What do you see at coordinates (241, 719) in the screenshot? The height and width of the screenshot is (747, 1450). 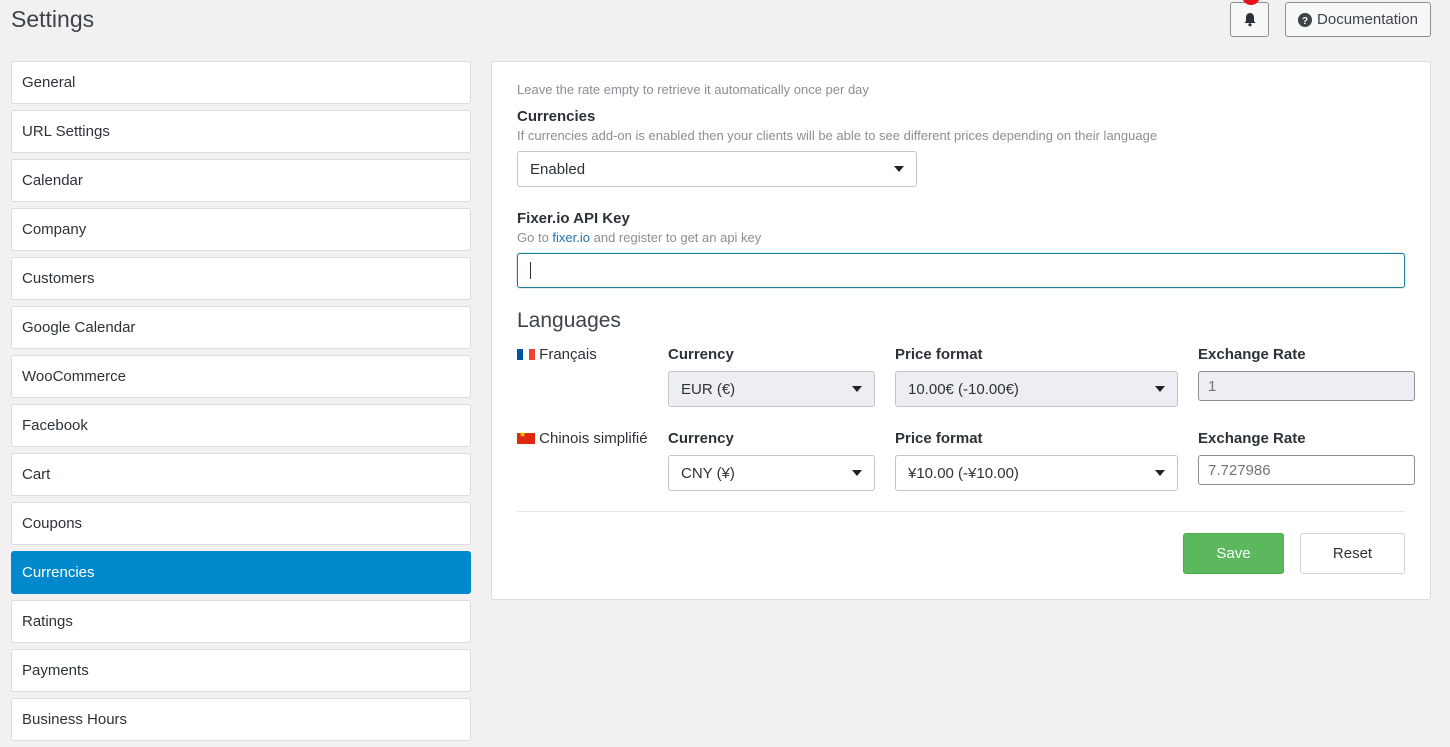 I see `sidebar-item-business-hours: Business Hours` at bounding box center [241, 719].